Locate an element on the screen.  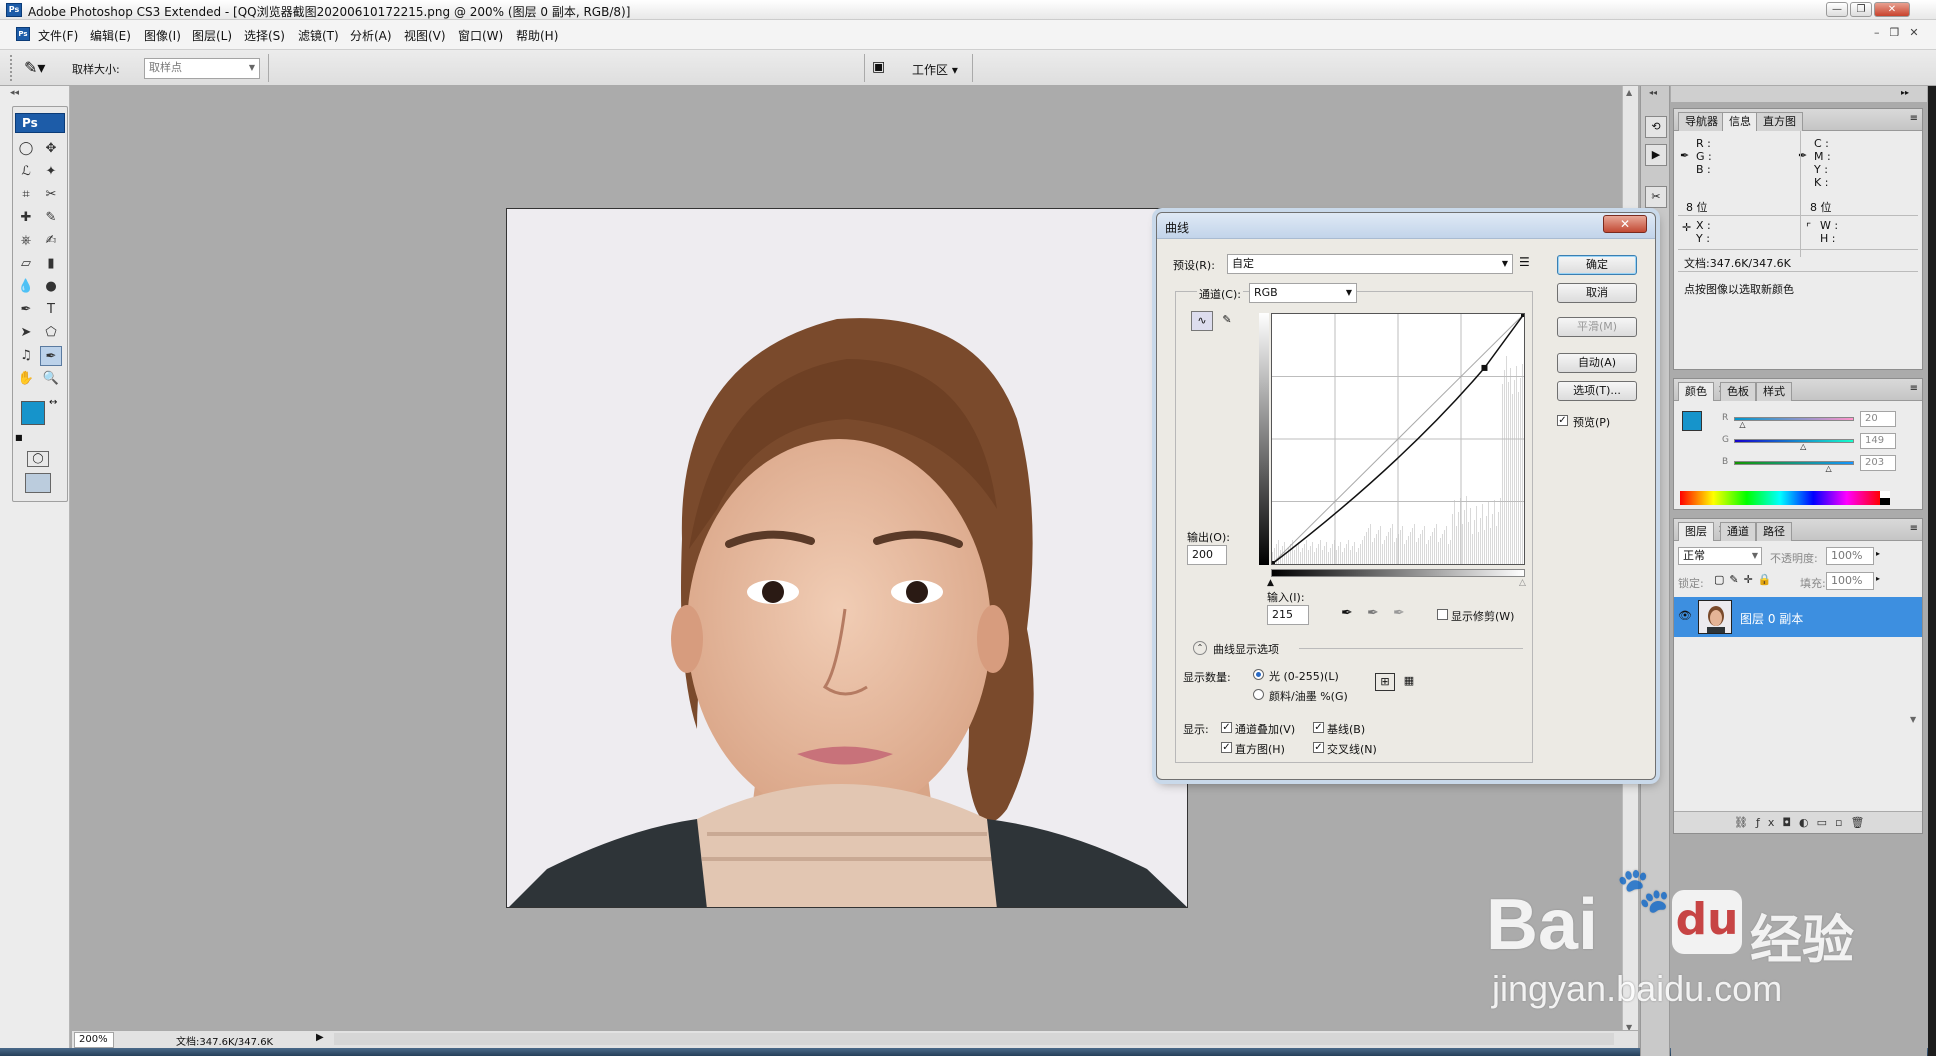
eyedropper-icon: ✒ is located at coordinates (51, 356).